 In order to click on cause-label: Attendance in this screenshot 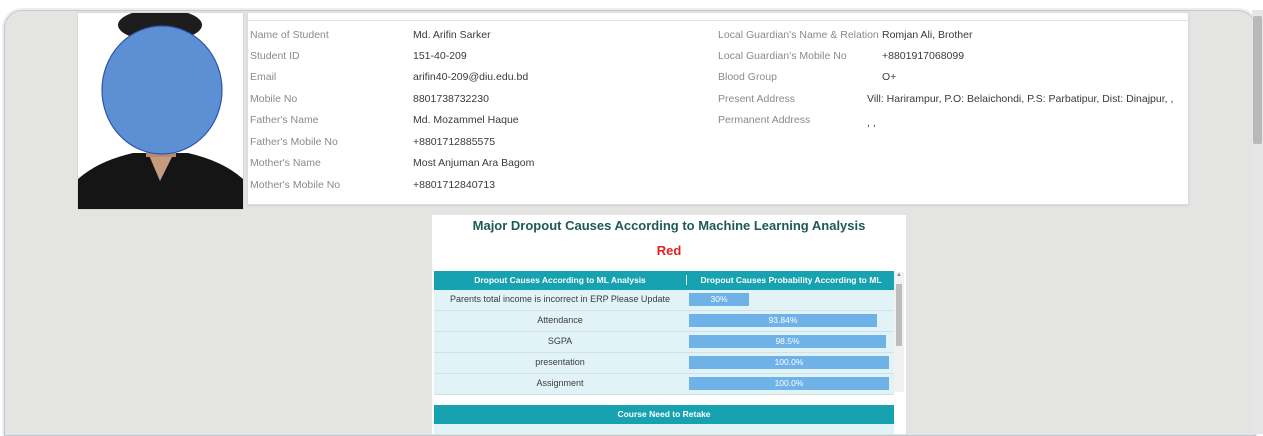, I will do `click(560, 320)`.